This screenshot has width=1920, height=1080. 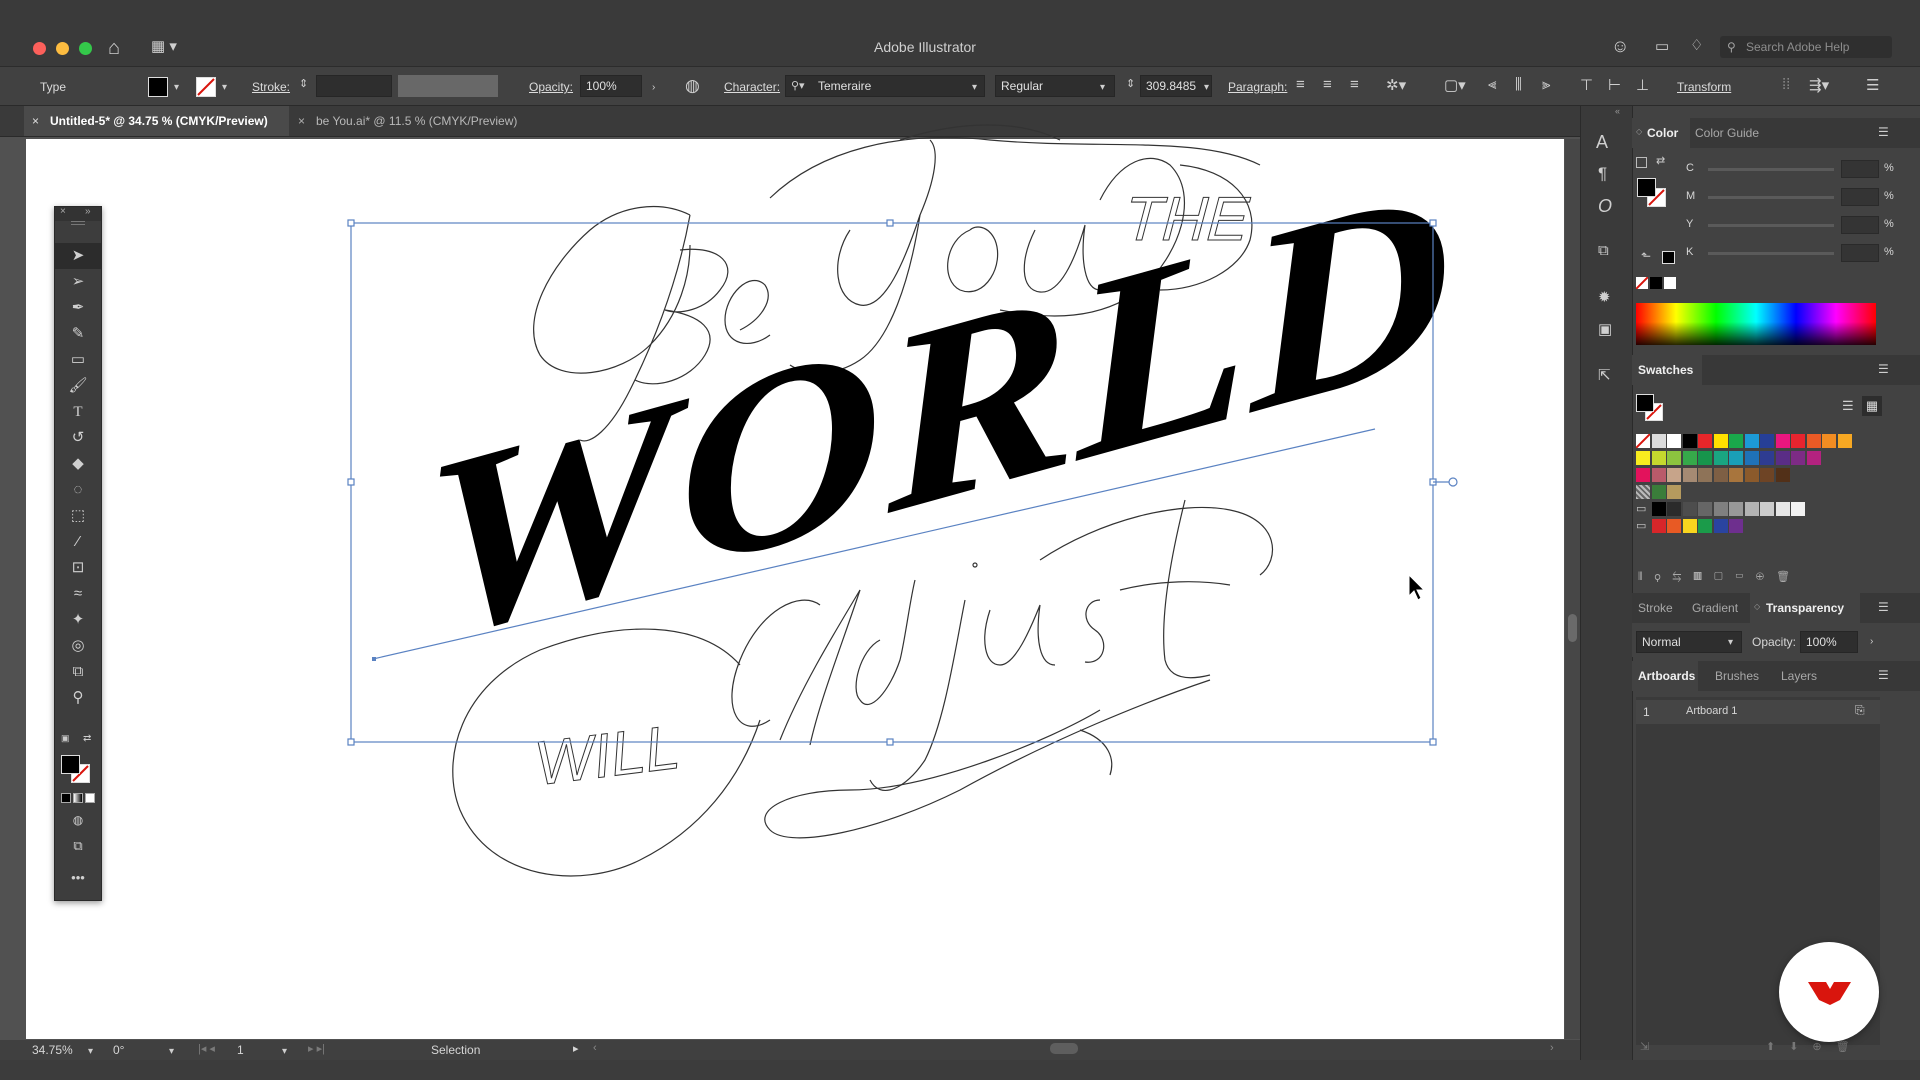 What do you see at coordinates (1668, 257) in the screenshot?
I see `last-color-swatch` at bounding box center [1668, 257].